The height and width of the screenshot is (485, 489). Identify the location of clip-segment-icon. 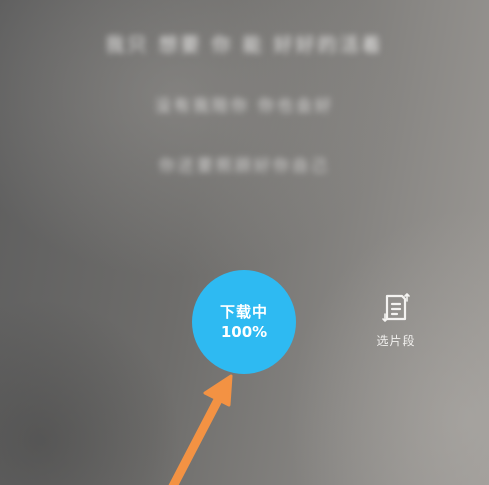
(396, 307).